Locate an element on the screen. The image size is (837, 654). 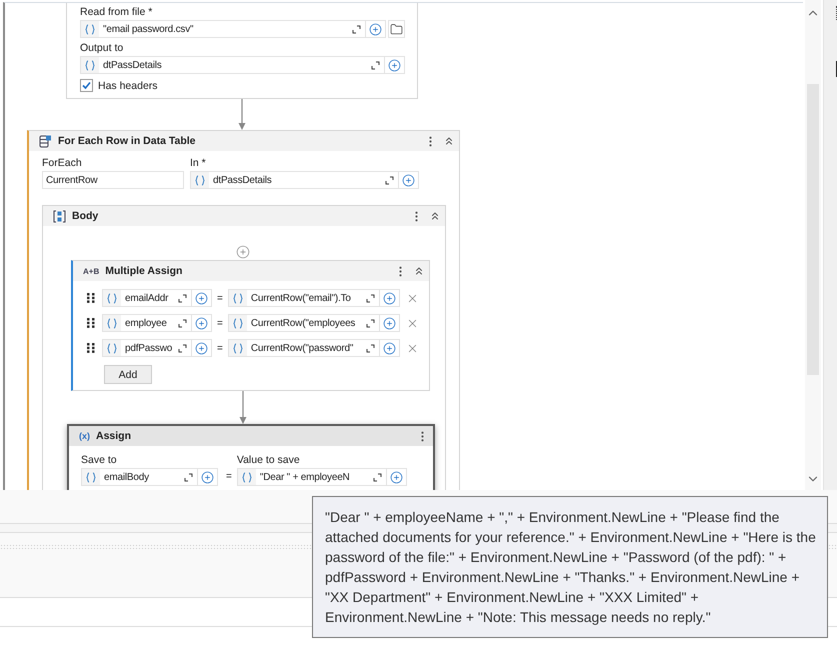
field-label: Value to save is located at coordinates (268, 460).